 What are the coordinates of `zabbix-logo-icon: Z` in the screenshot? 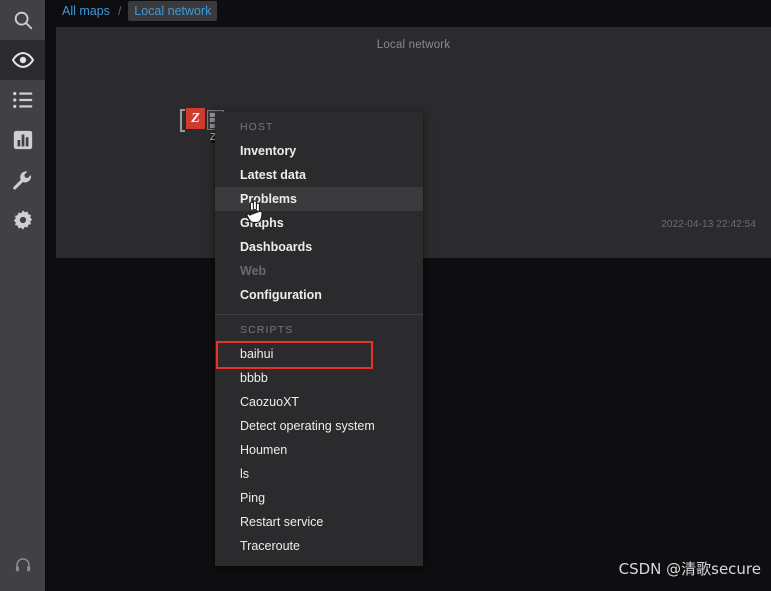 It's located at (195, 118).